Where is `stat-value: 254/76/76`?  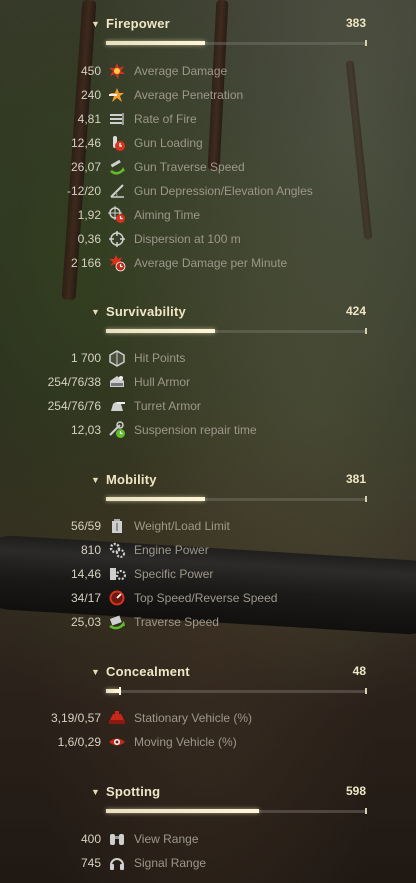 stat-value: 254/76/76 is located at coordinates (74, 406).